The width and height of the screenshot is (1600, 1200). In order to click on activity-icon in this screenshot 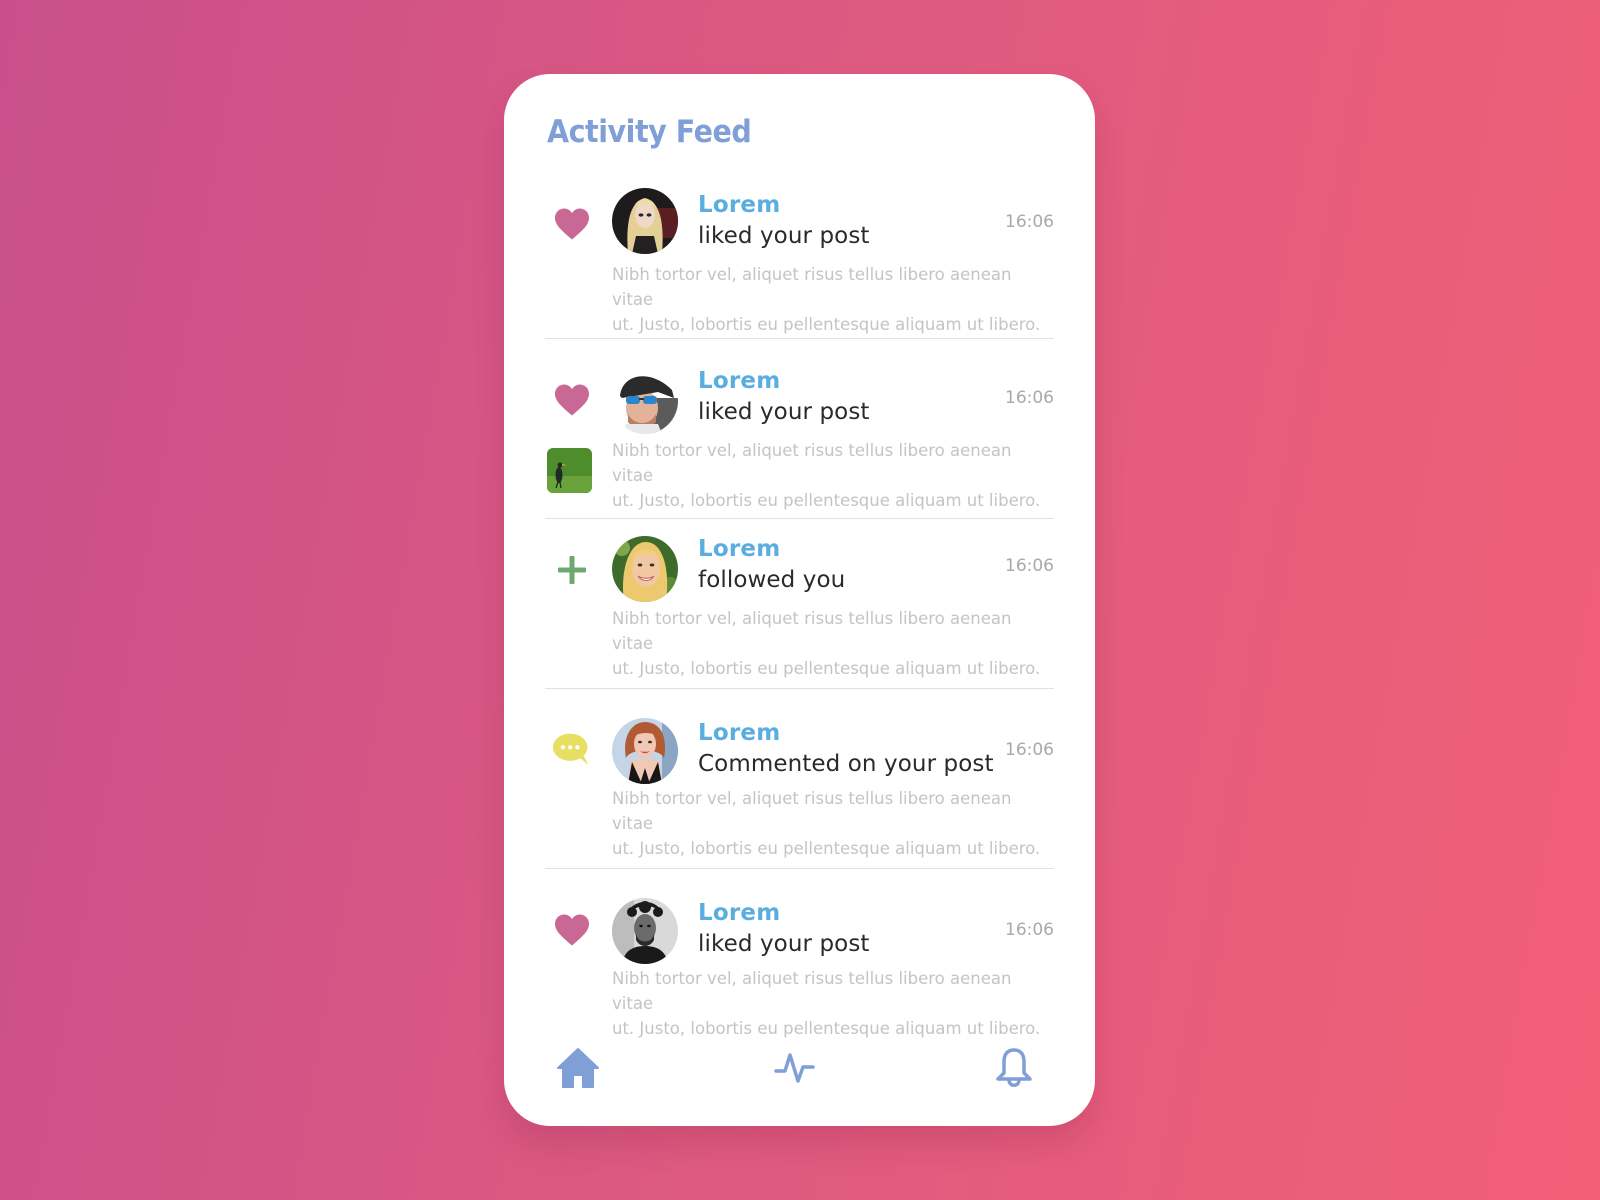, I will do `click(794, 1068)`.